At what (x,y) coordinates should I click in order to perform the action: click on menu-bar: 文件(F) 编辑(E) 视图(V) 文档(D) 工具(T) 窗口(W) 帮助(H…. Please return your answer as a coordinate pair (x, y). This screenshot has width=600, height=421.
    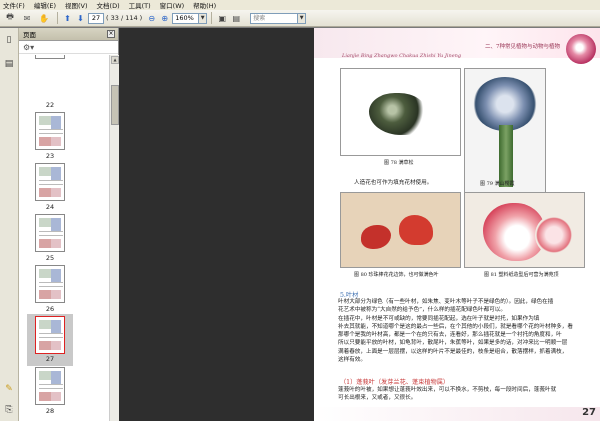
    Looking at the image, I should click on (300, 5).